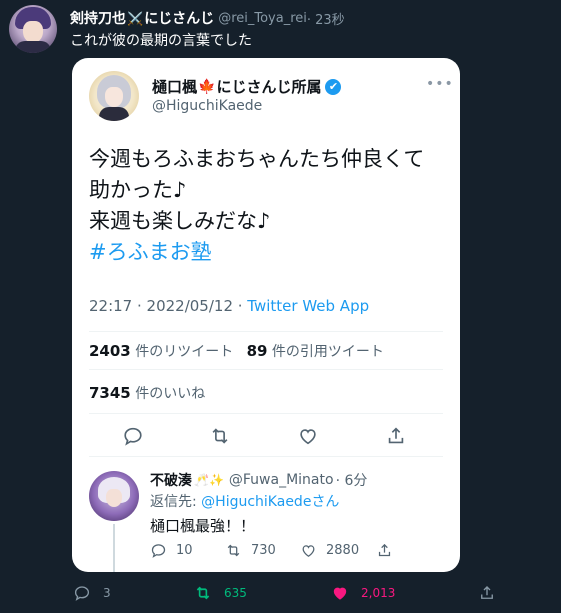 The height and width of the screenshot is (613, 561). What do you see at coordinates (280, 593) in the screenshot?
I see `outer-action-bar: 3 635 2,013` at bounding box center [280, 593].